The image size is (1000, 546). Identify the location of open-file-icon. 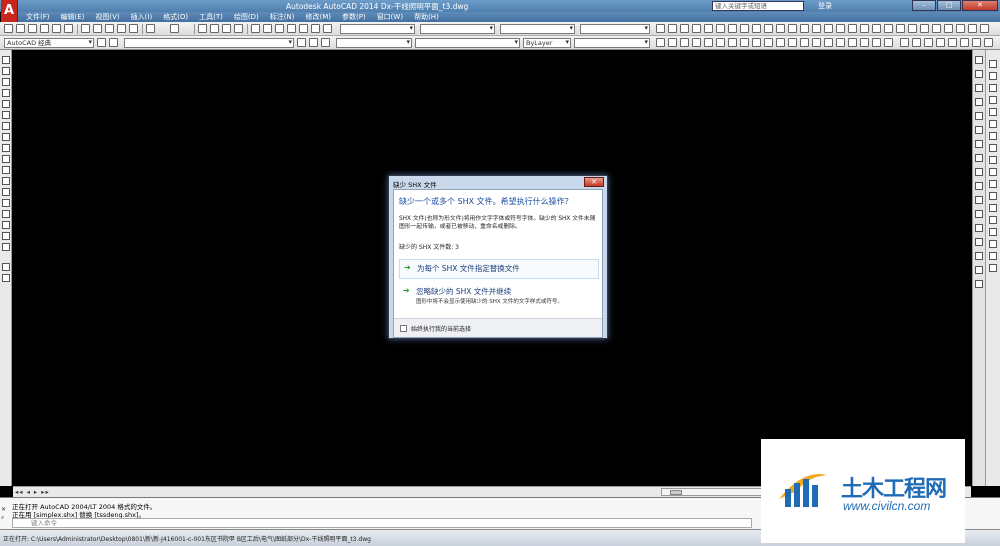
(20, 28).